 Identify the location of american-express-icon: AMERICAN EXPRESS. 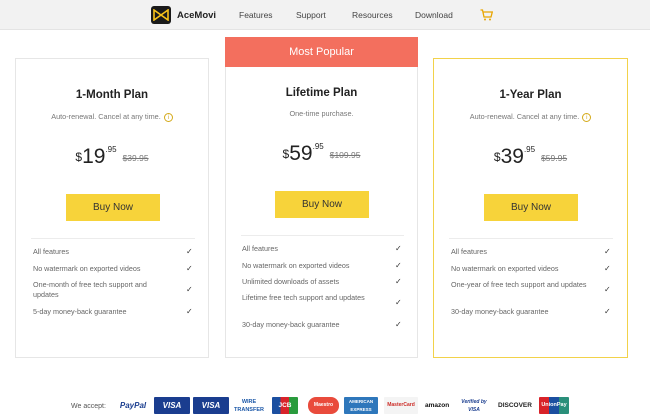
(361, 405).